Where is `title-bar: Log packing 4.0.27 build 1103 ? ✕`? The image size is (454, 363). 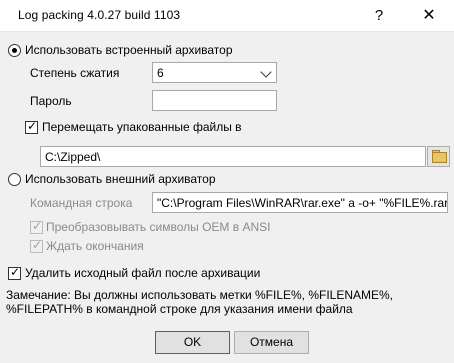 title-bar: Log packing 4.0.27 build 1103 ? ✕ is located at coordinates (227, 16).